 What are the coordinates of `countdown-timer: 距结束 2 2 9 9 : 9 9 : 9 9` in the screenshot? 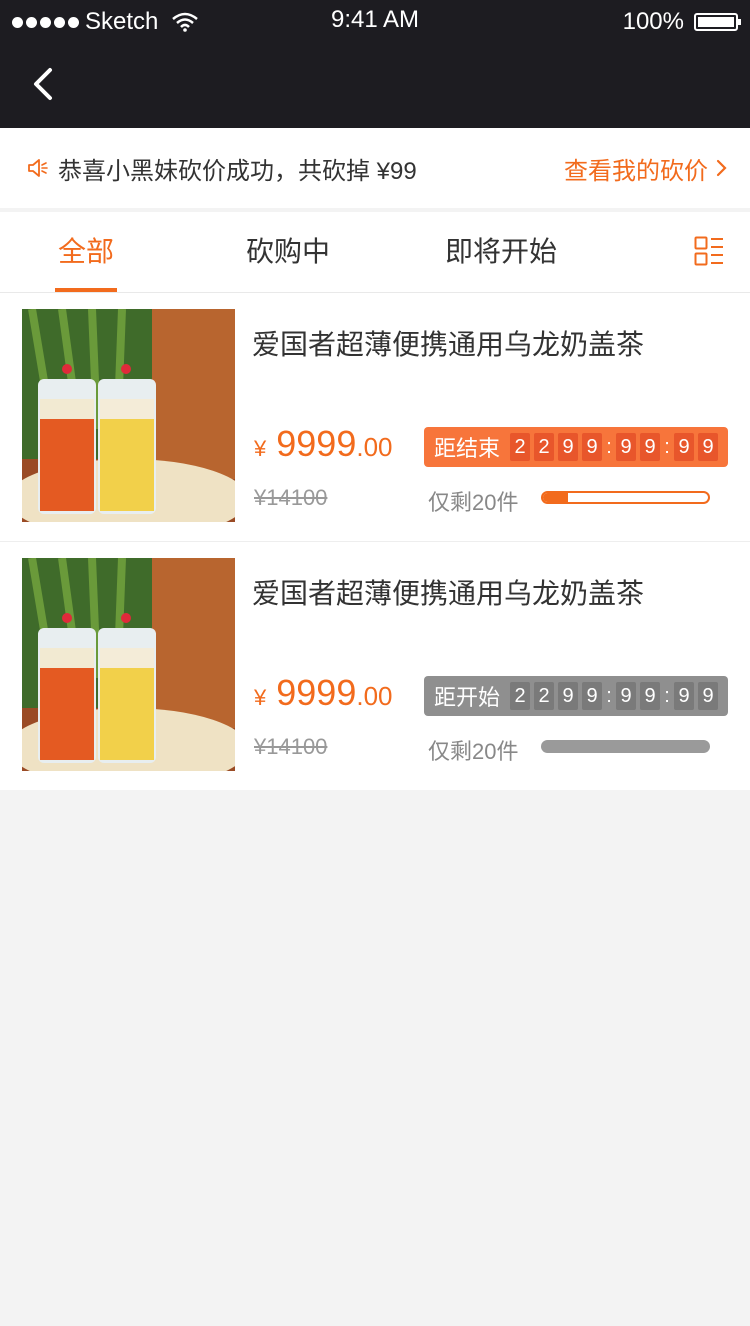 It's located at (576, 447).